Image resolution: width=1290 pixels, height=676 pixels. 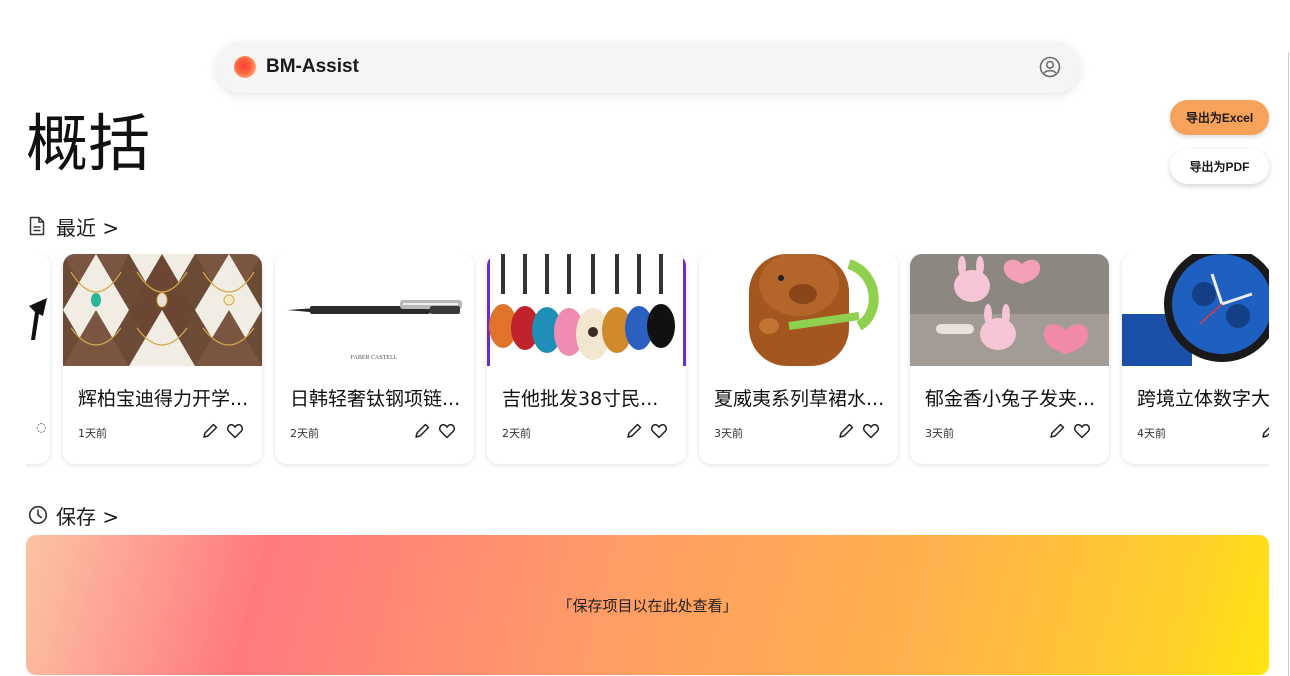 What do you see at coordinates (1219, 117) in the screenshot?
I see `export-excel-button: 导出为Excel` at bounding box center [1219, 117].